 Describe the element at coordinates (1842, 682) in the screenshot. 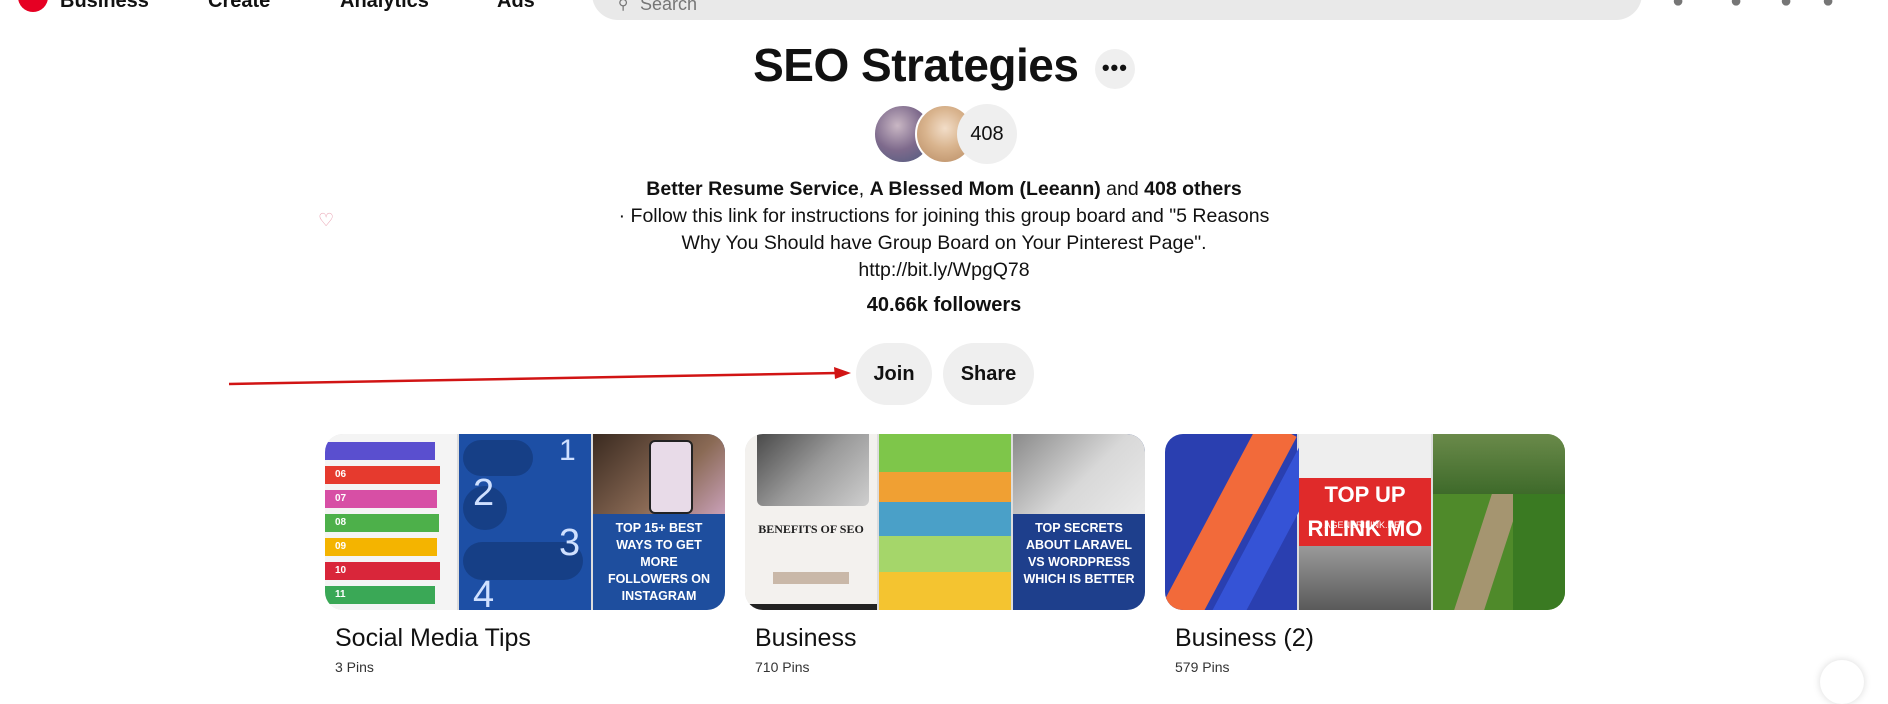

I see `help-button` at that location.